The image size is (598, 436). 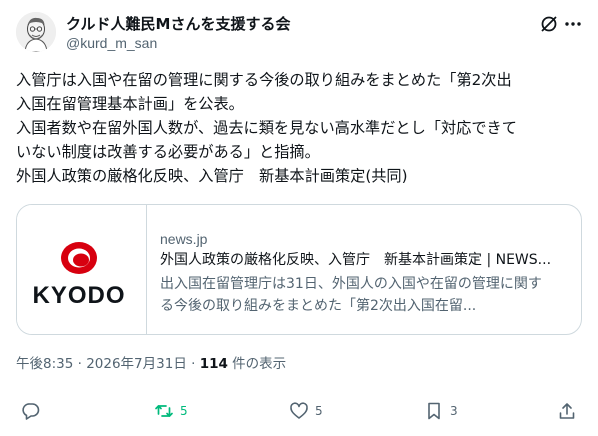 I want to click on timestamp: 午後8:35 · 2026年7月31日 ·, so click(x=108, y=364).